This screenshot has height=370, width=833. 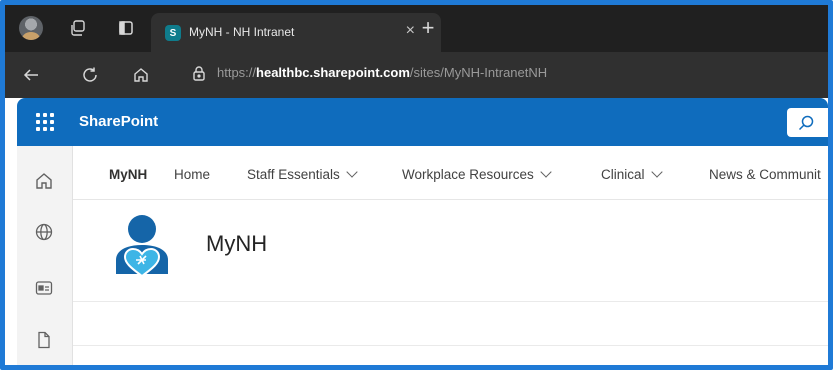 I want to click on profile-avatar, so click(x=31, y=28).